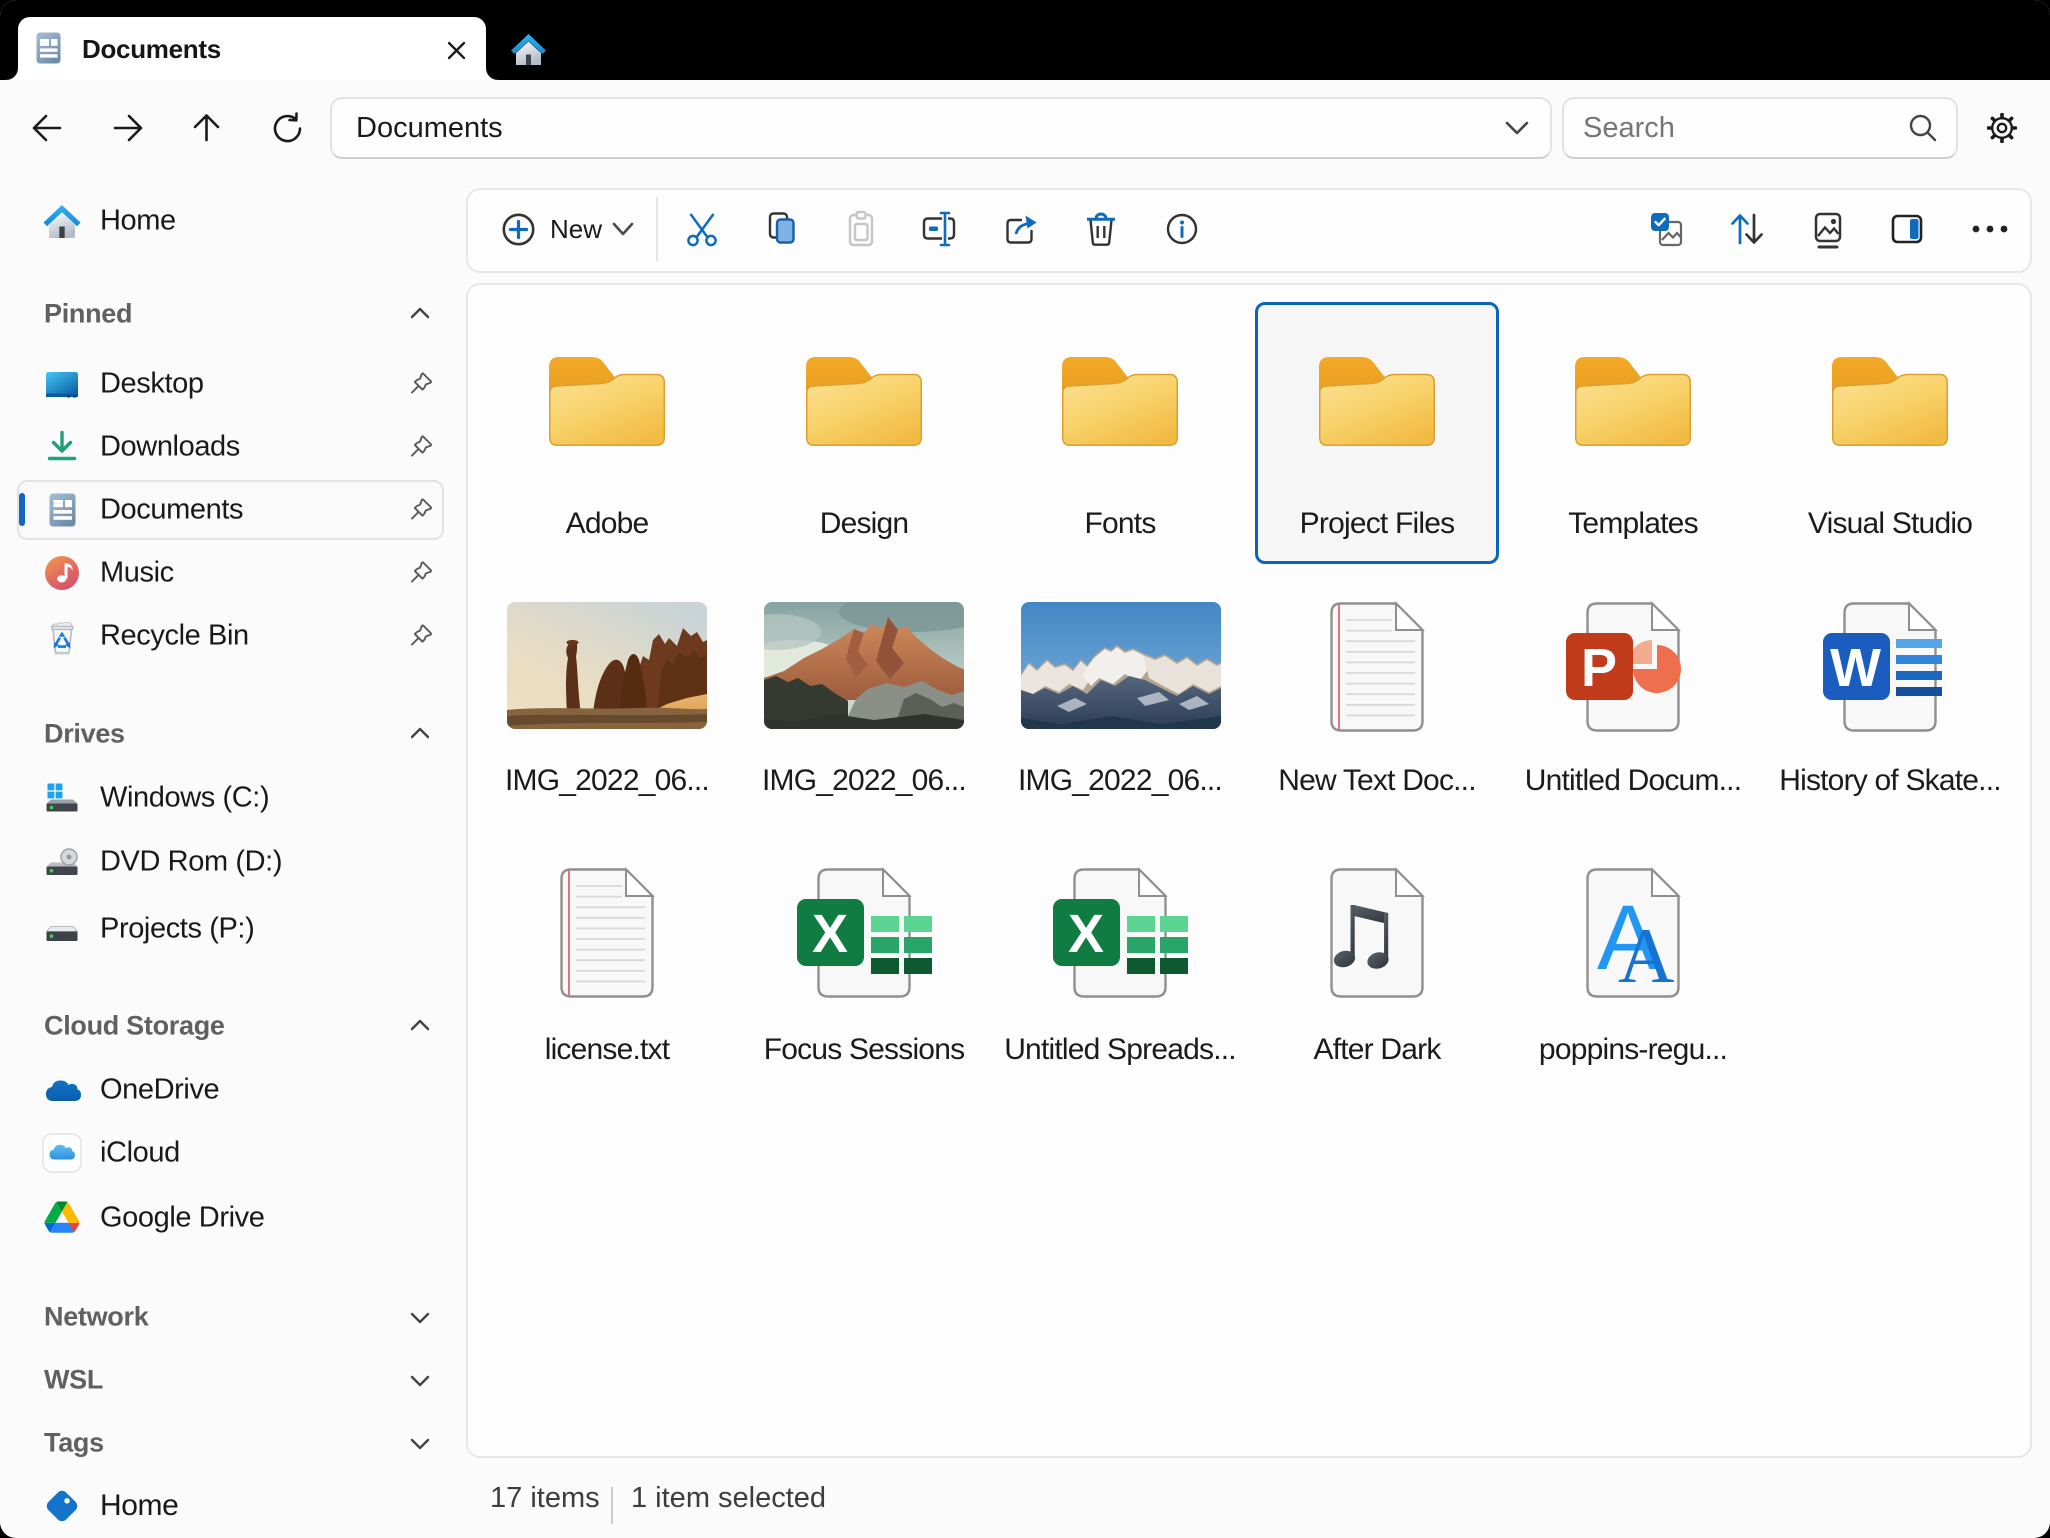 This screenshot has width=2050, height=1538. Describe the element at coordinates (1855, 668) in the screenshot. I see `svg-text: W` at that location.